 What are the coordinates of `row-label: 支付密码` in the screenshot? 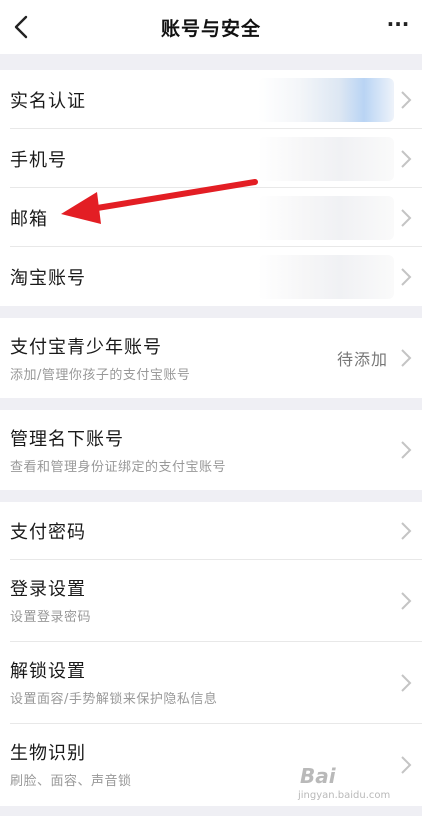 It's located at (48, 532).